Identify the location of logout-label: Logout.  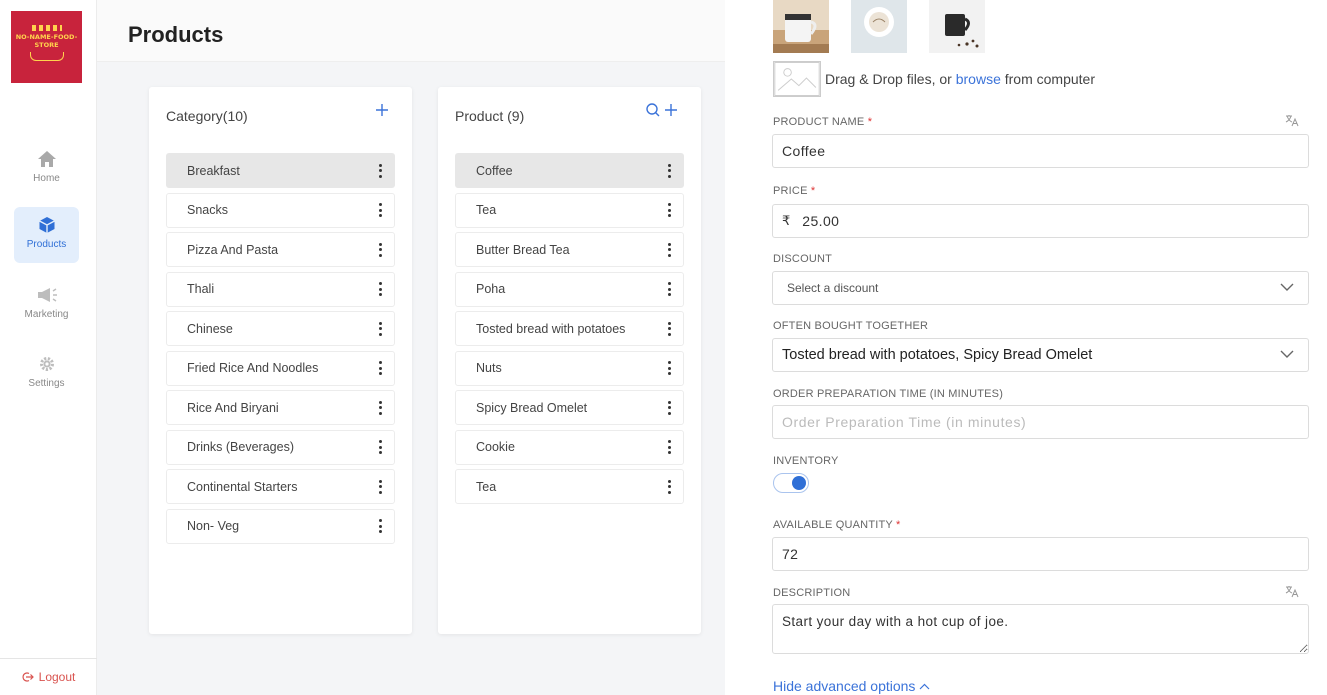
(57, 677).